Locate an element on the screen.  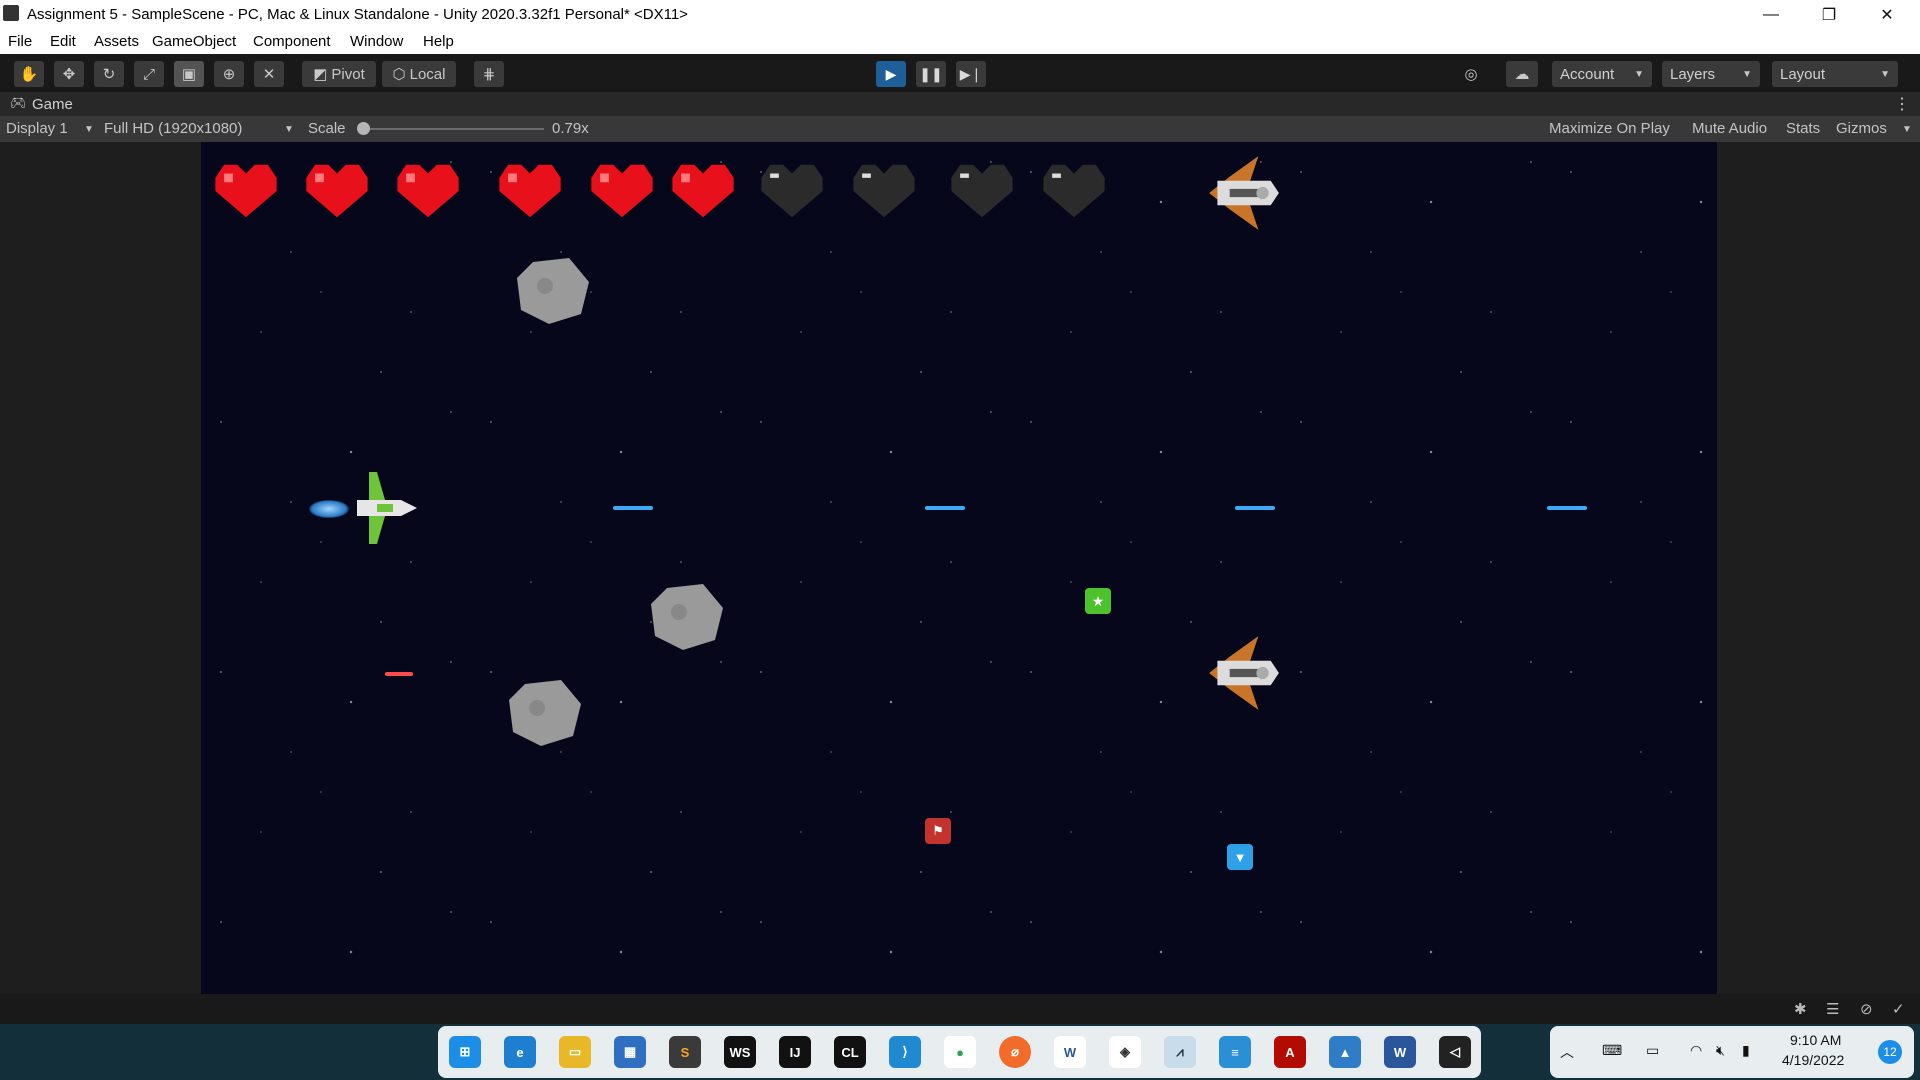
cloud-icon: ☁ is located at coordinates (1522, 74).